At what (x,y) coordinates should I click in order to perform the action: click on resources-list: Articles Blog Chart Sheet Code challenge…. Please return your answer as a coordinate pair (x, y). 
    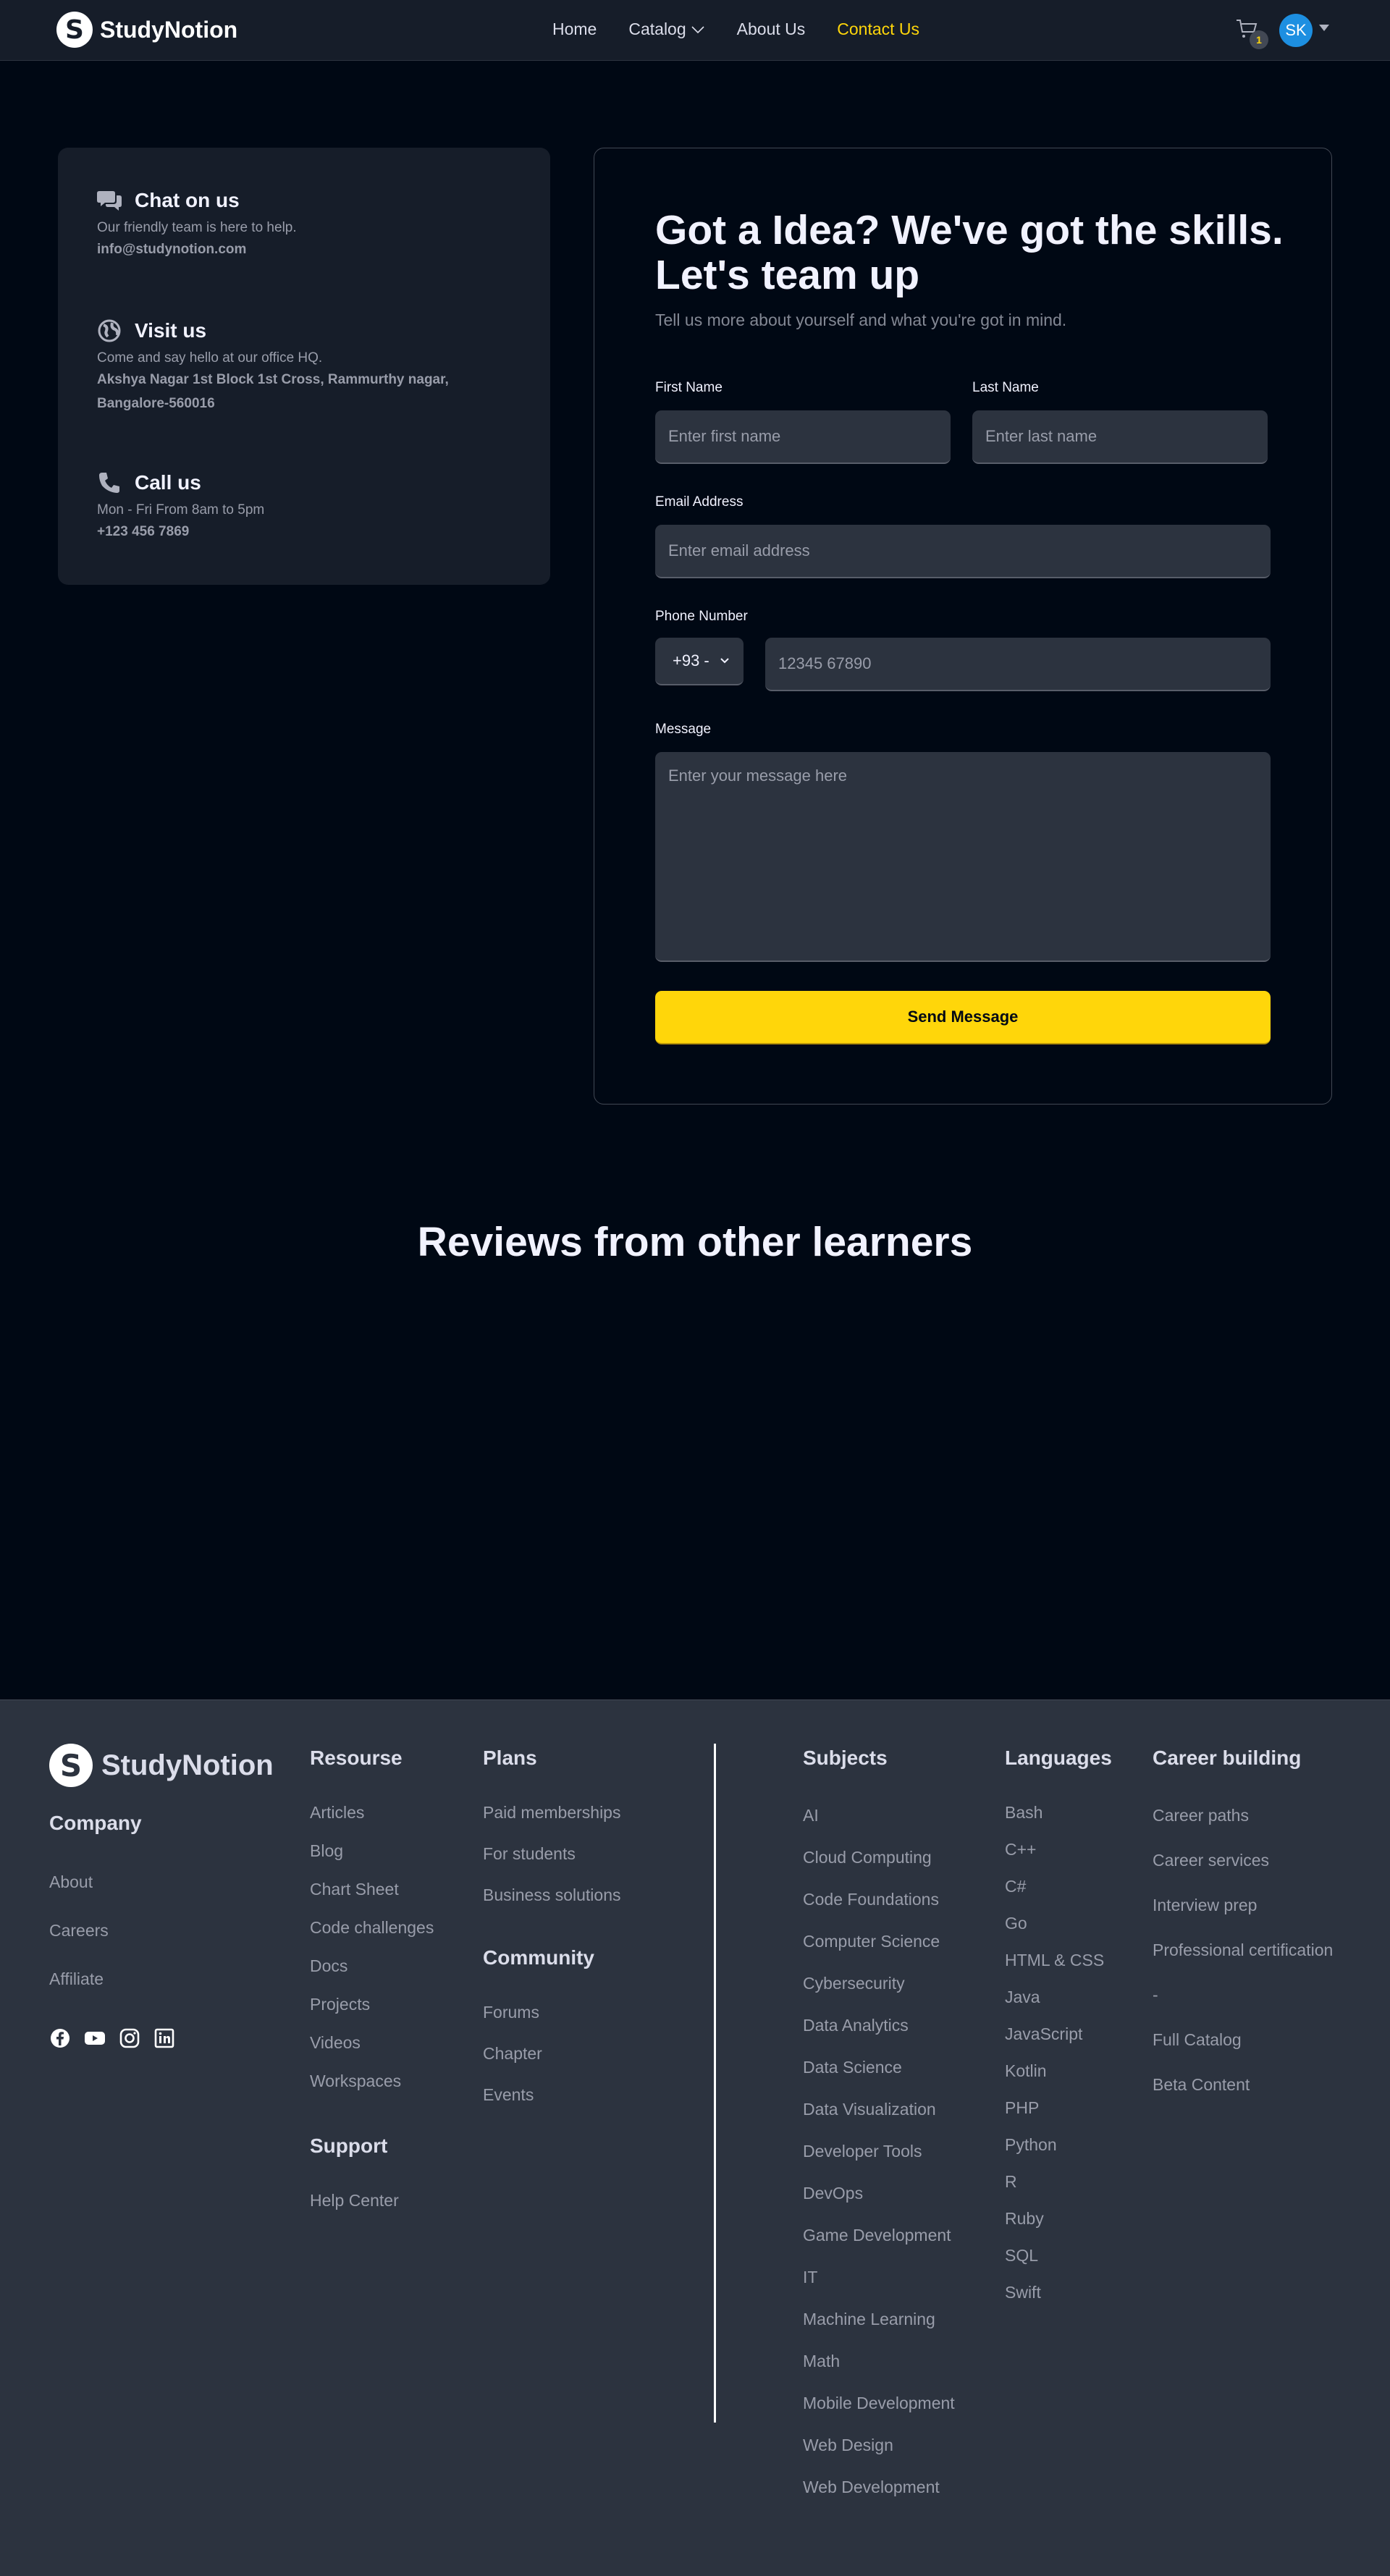
    Looking at the image, I should click on (372, 1947).